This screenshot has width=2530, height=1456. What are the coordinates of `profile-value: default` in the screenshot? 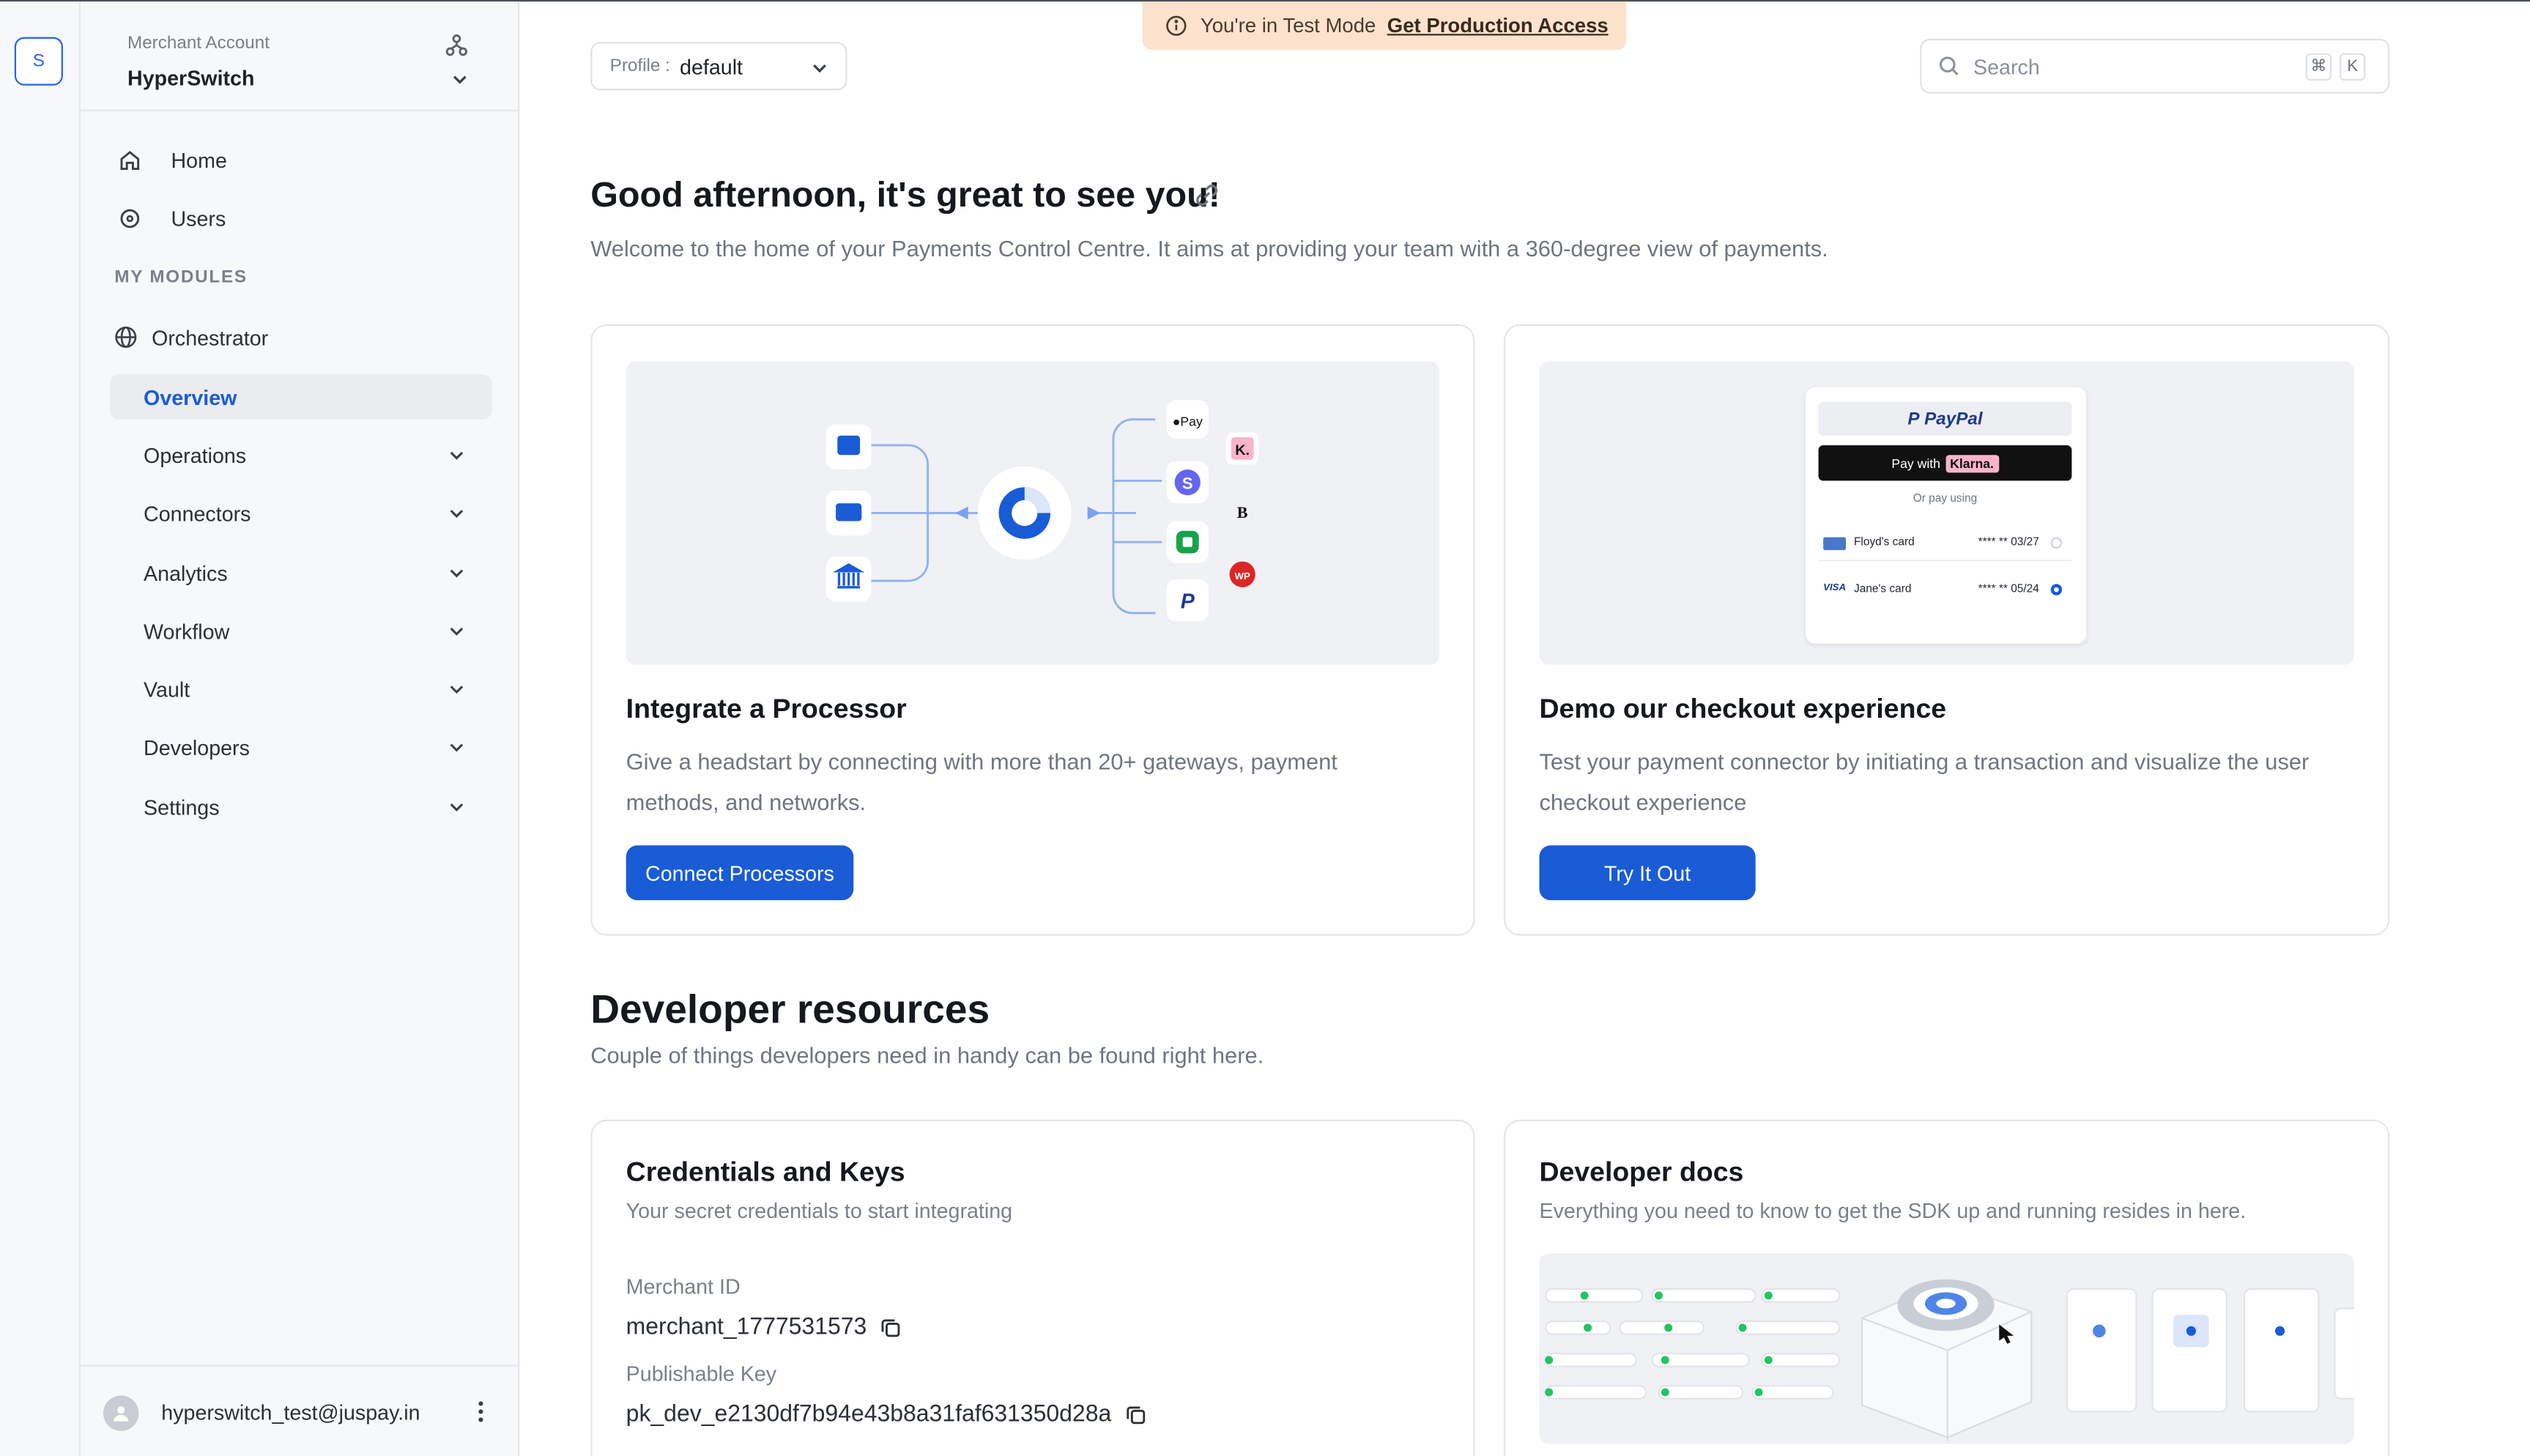 It's located at (711, 65).